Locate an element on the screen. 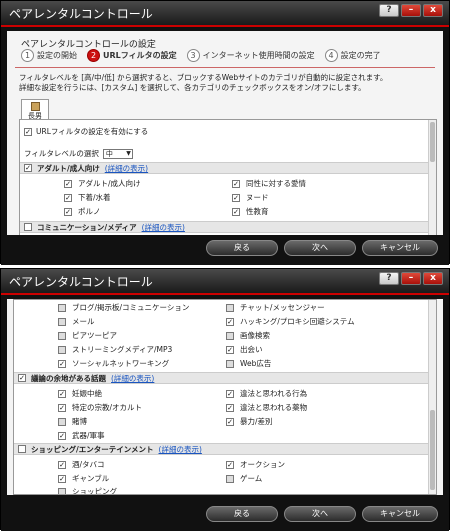  item-label: 性教育 is located at coordinates (257, 211).